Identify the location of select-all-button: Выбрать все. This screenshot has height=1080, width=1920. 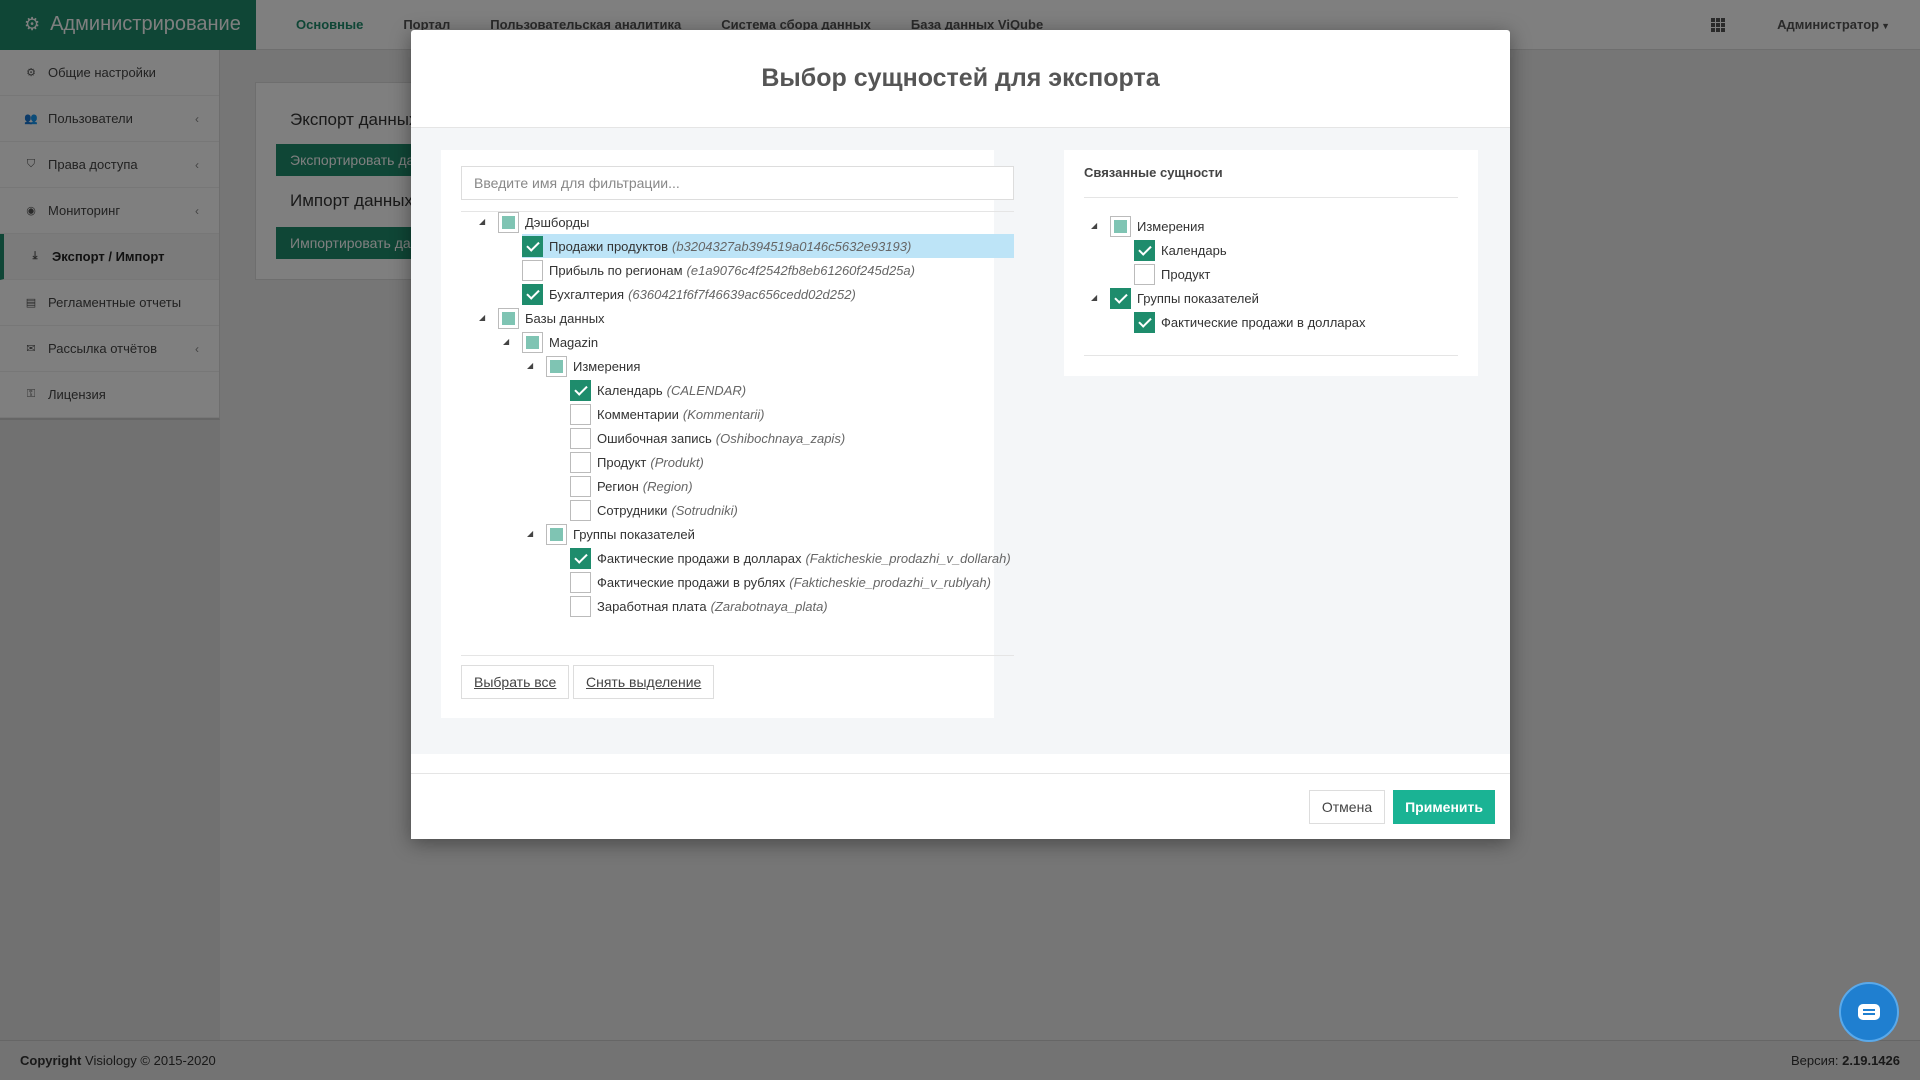
(515, 682).